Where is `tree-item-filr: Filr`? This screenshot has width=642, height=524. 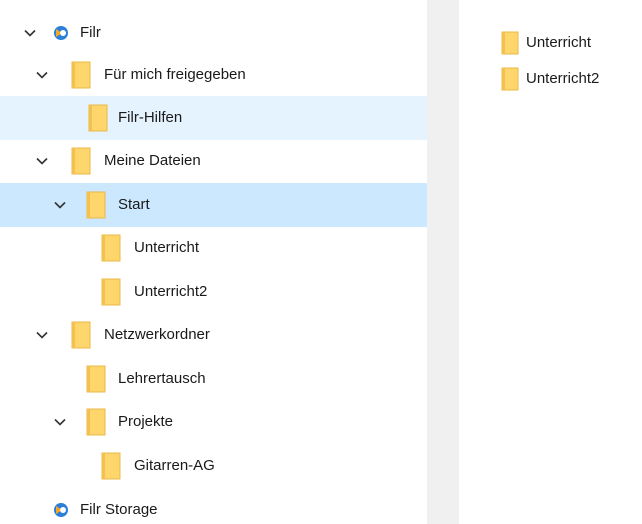 tree-item-filr: Filr is located at coordinates (213, 33).